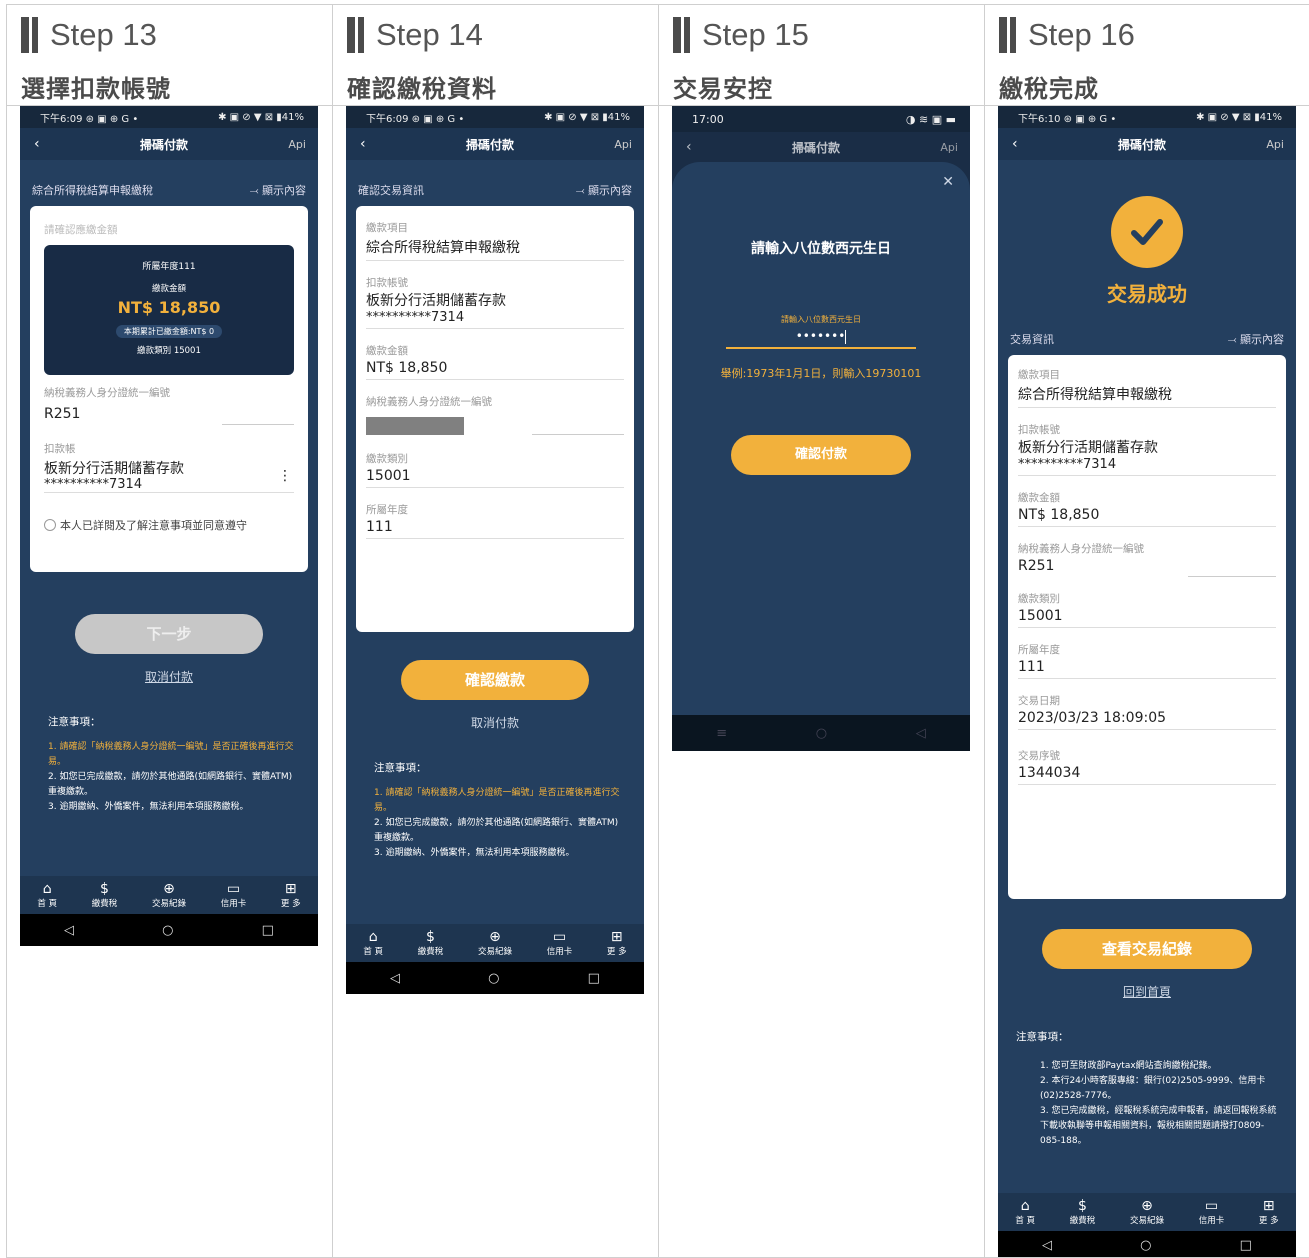 The width and height of the screenshot is (1309, 1258). I want to click on field-value: 板新分行活期儲蓄存款, so click(436, 301).